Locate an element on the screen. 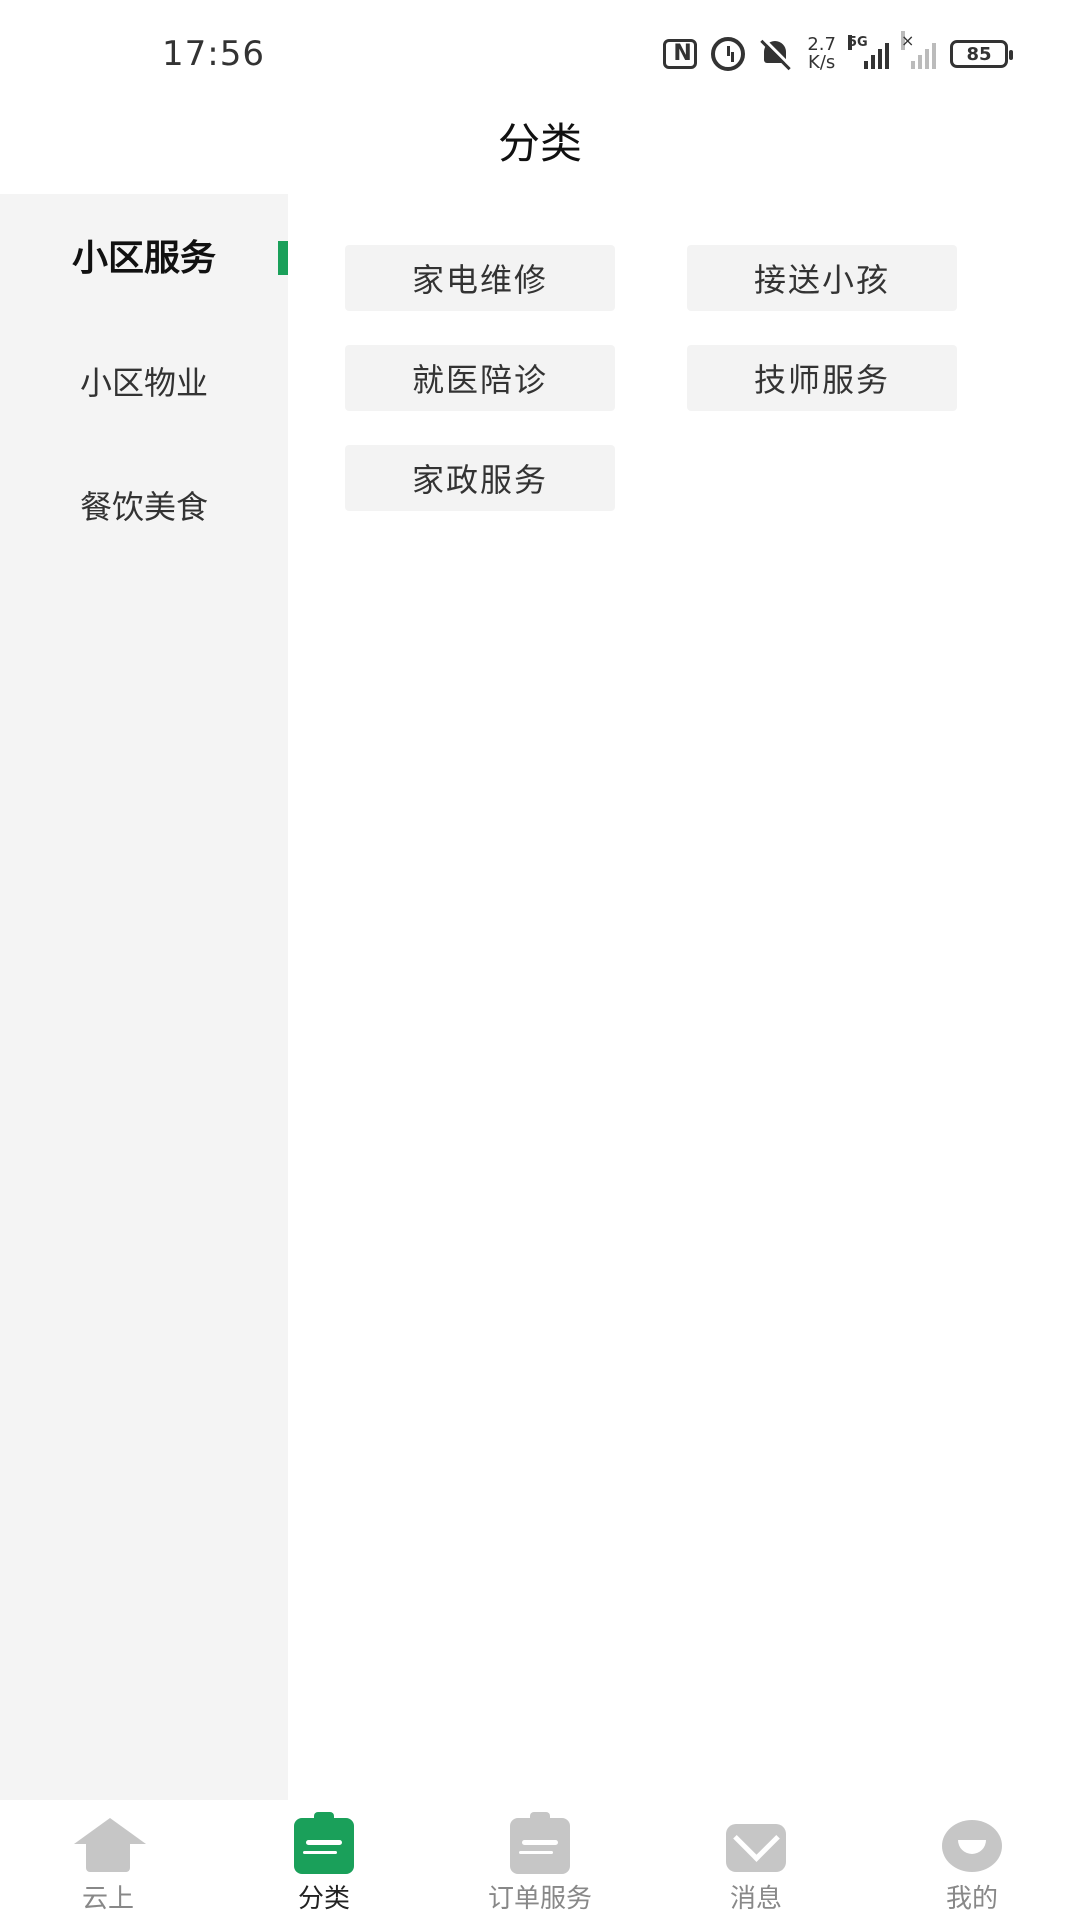 Image resolution: width=1080 pixels, height=1920 pixels. tab-label: 订单服务 is located at coordinates (539, 1899).